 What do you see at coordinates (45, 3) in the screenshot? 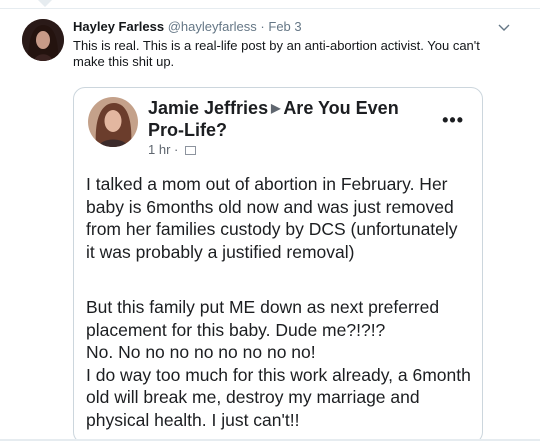
I see `conversation-arrow` at bounding box center [45, 3].